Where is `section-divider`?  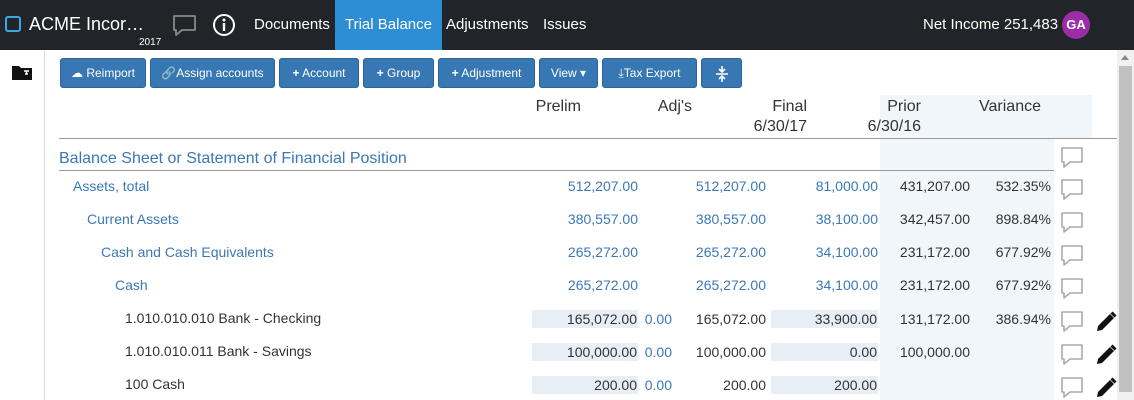 section-divider is located at coordinates (556, 170).